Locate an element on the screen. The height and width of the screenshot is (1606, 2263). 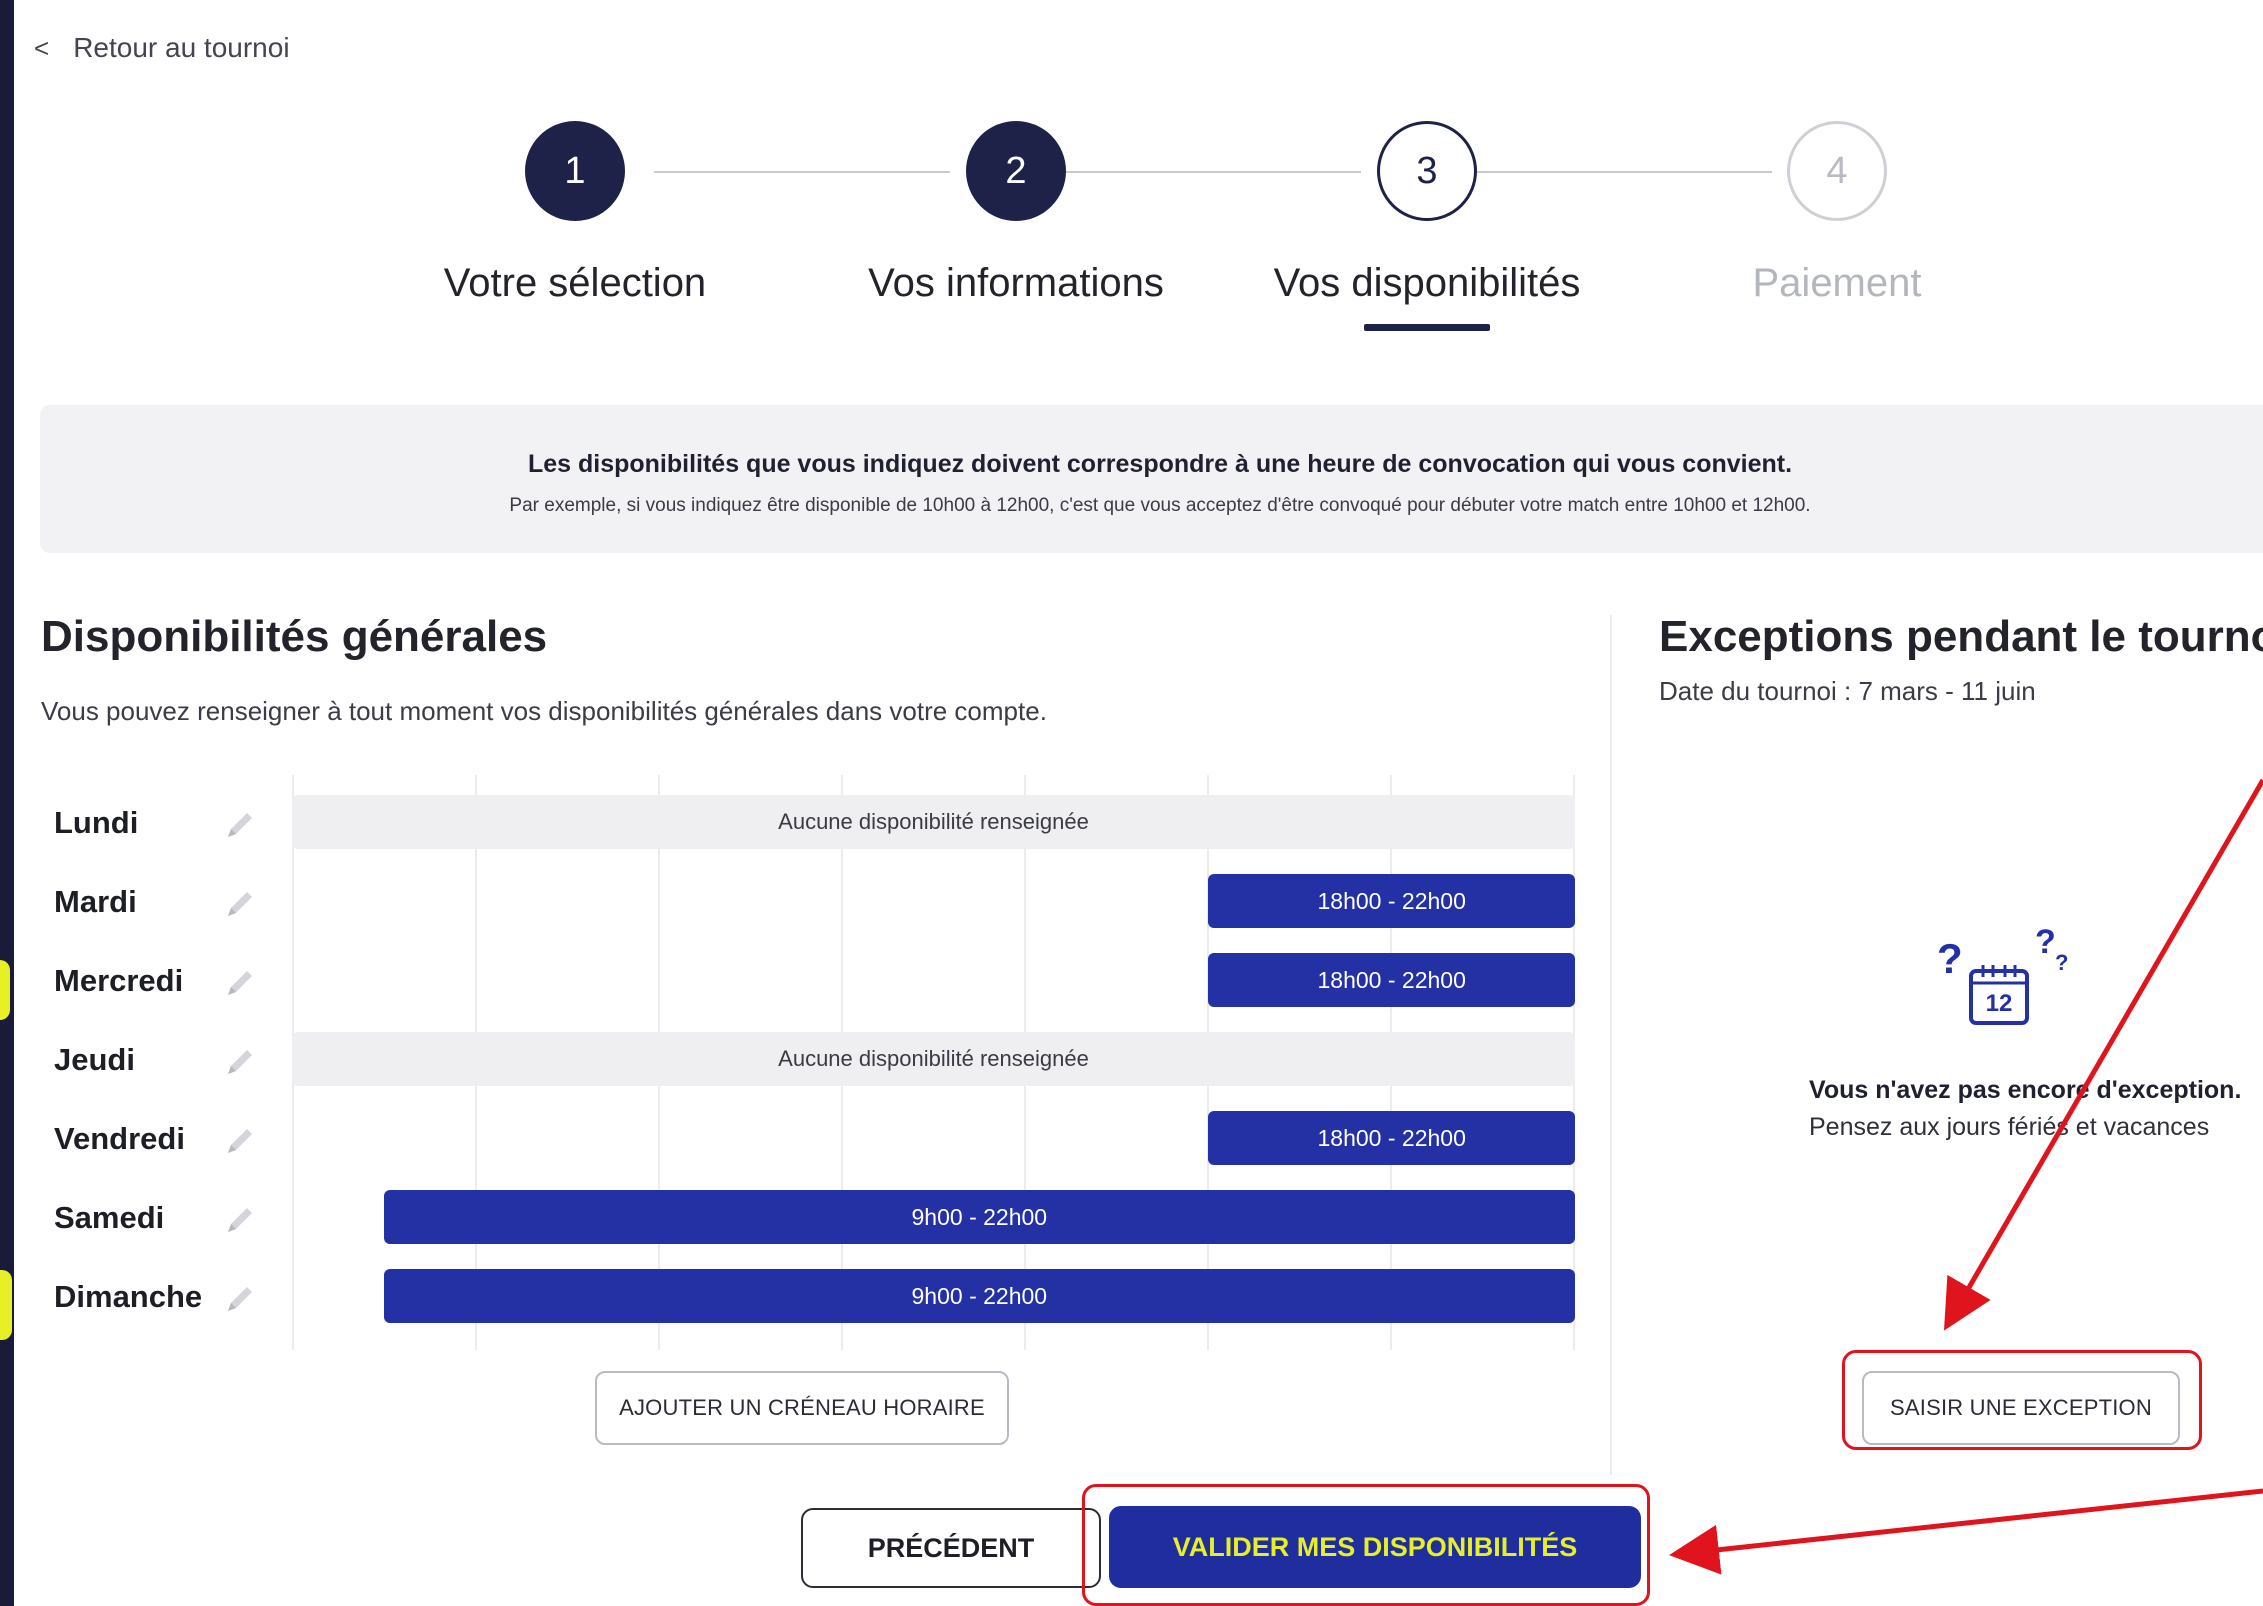
annotation-arrows is located at coordinates (1966, 1176).